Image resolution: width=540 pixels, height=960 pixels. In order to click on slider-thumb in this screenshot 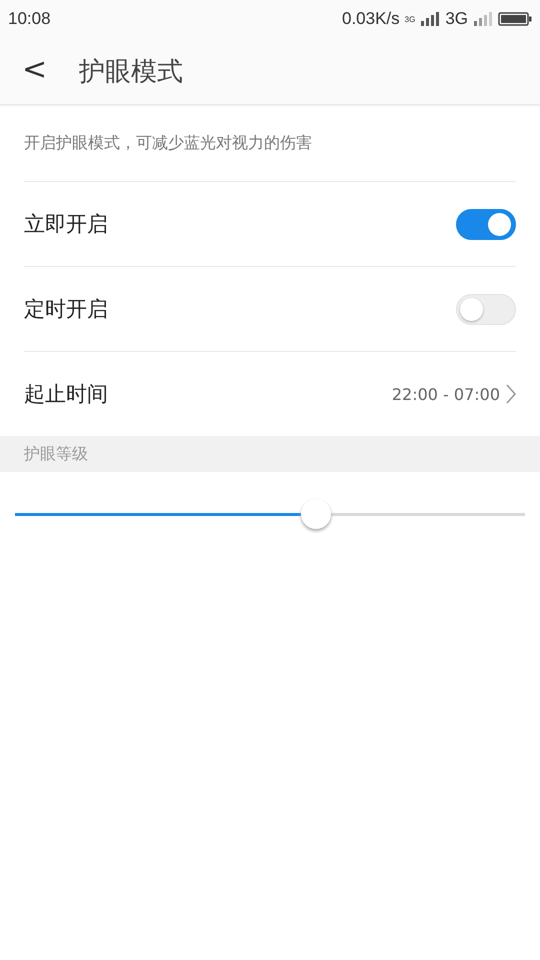, I will do `click(315, 514)`.